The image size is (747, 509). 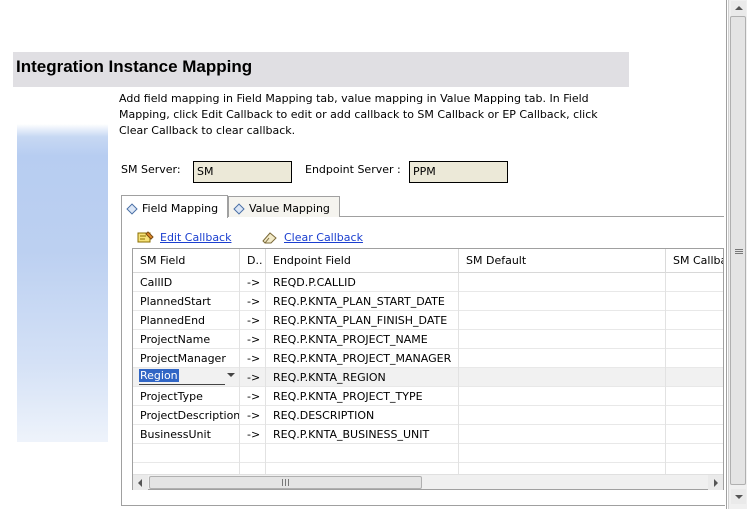 I want to click on cell-endpoint-field: REQD.P.CALLID, so click(x=362, y=282).